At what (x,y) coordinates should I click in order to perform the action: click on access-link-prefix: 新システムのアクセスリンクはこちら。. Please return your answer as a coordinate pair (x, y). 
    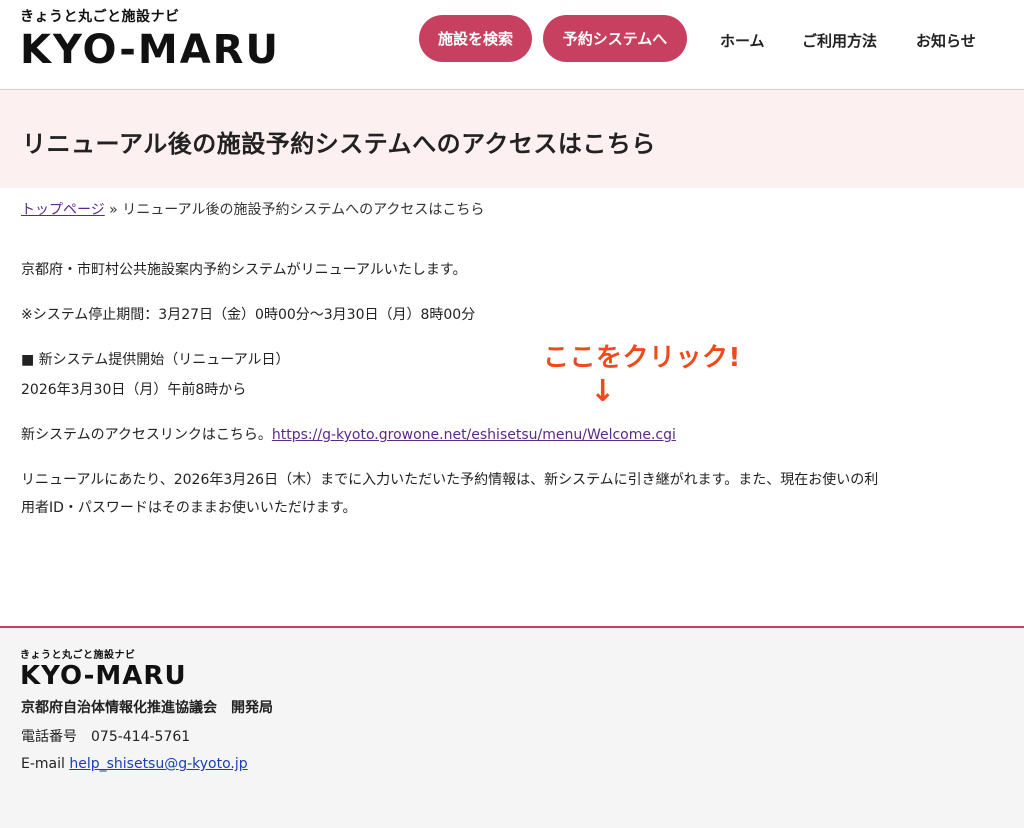
    Looking at the image, I should click on (146, 435).